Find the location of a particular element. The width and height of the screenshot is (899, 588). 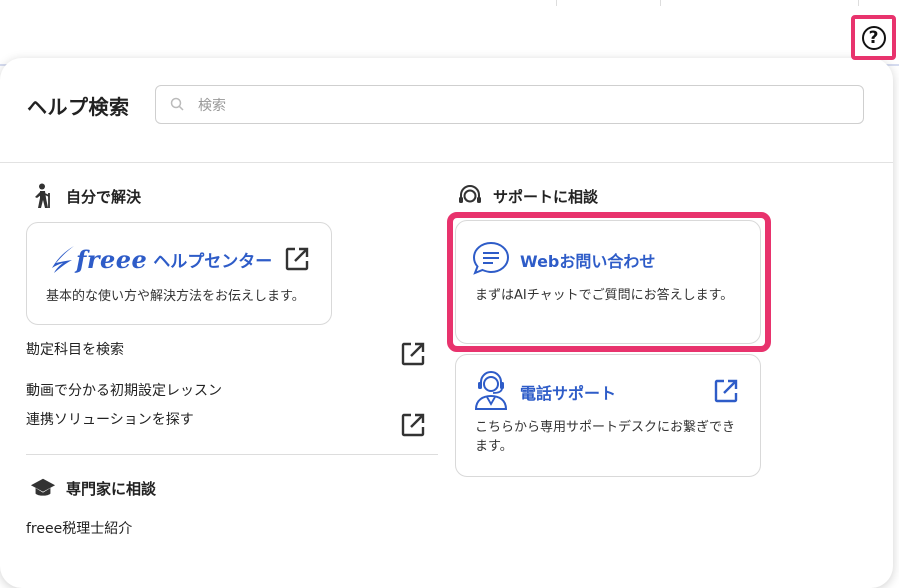

help-center-label: ヘルプセンター is located at coordinates (213, 261).